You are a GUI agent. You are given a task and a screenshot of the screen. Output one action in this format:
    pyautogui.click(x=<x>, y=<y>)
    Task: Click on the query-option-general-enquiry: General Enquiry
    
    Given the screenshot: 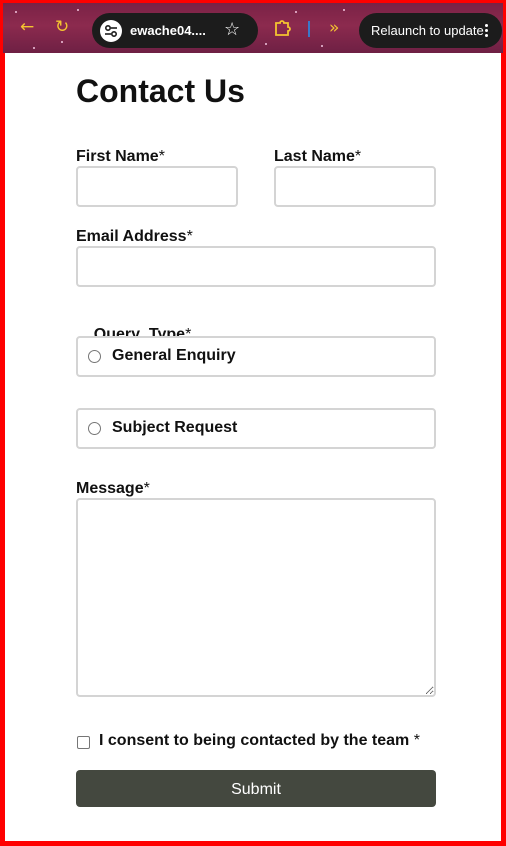 What is the action you would take?
    pyautogui.click(x=256, y=356)
    